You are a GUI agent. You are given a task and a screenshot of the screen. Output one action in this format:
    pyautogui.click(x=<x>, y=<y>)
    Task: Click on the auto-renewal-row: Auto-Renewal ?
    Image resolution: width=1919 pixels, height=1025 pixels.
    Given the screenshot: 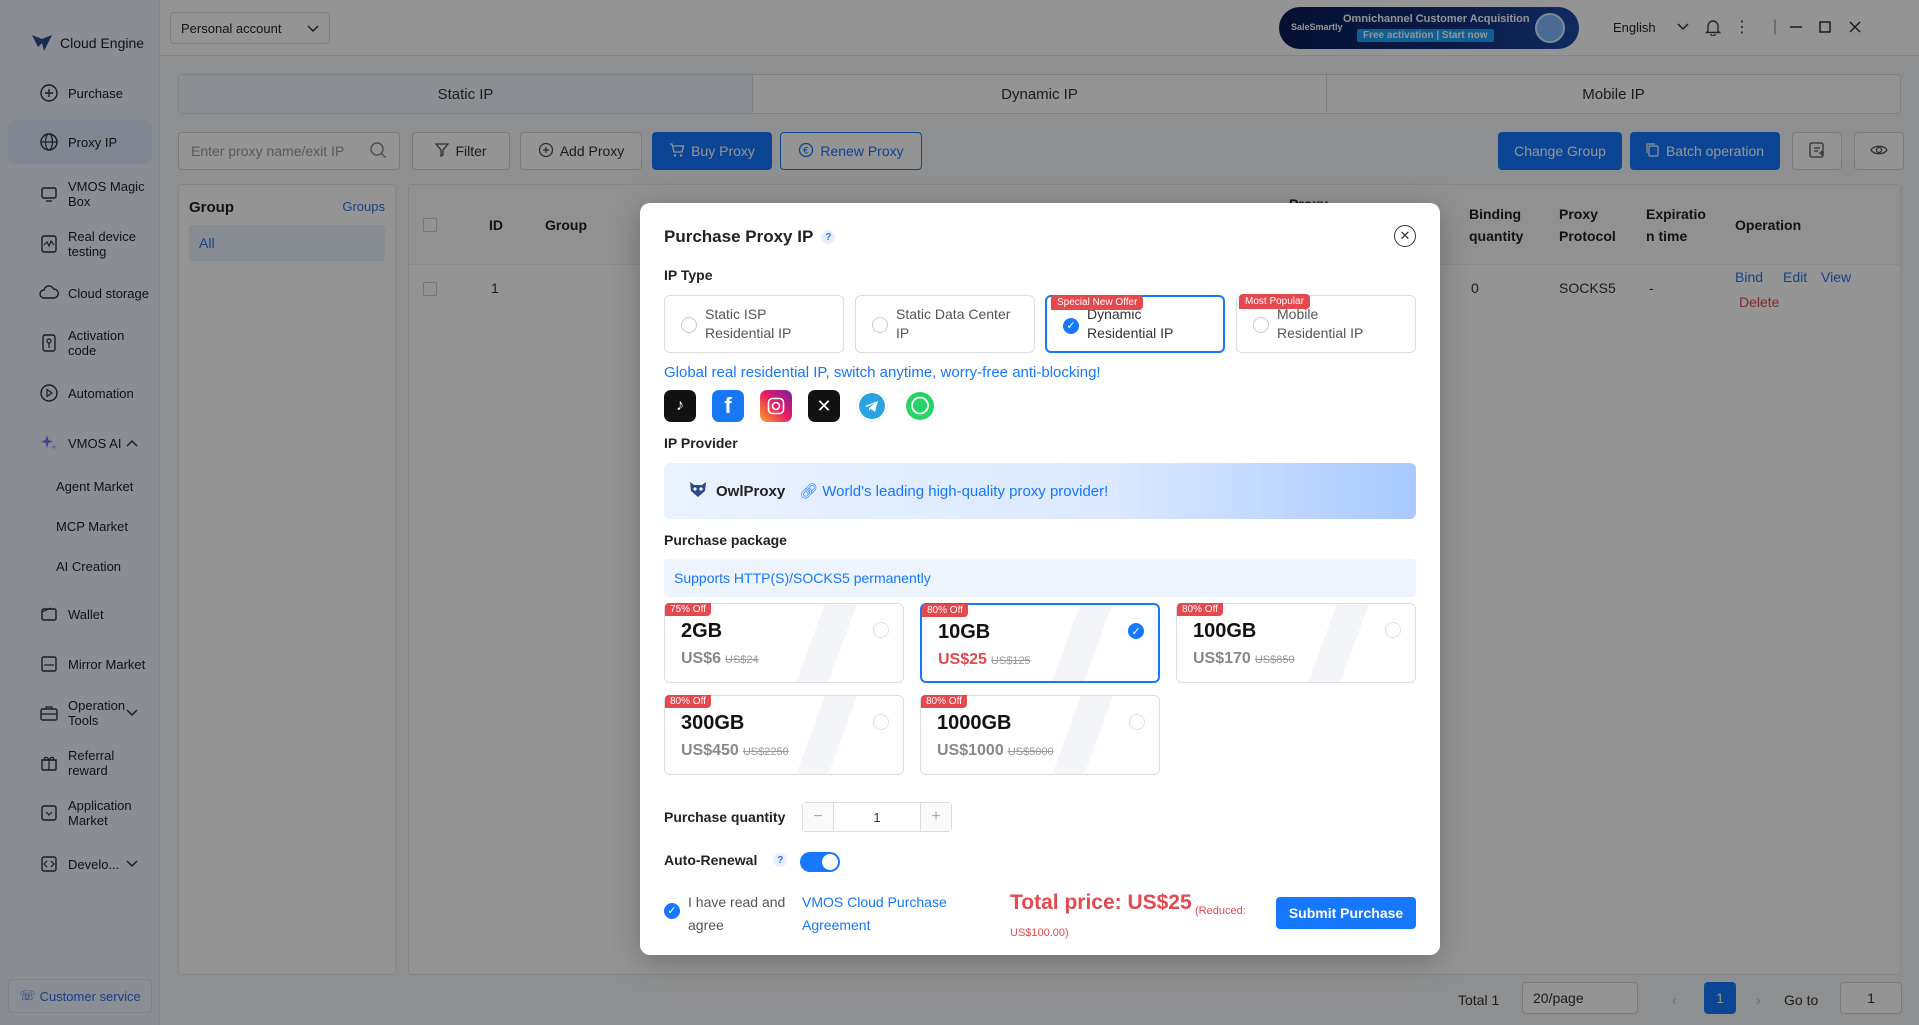 What is the action you would take?
    pyautogui.click(x=726, y=860)
    